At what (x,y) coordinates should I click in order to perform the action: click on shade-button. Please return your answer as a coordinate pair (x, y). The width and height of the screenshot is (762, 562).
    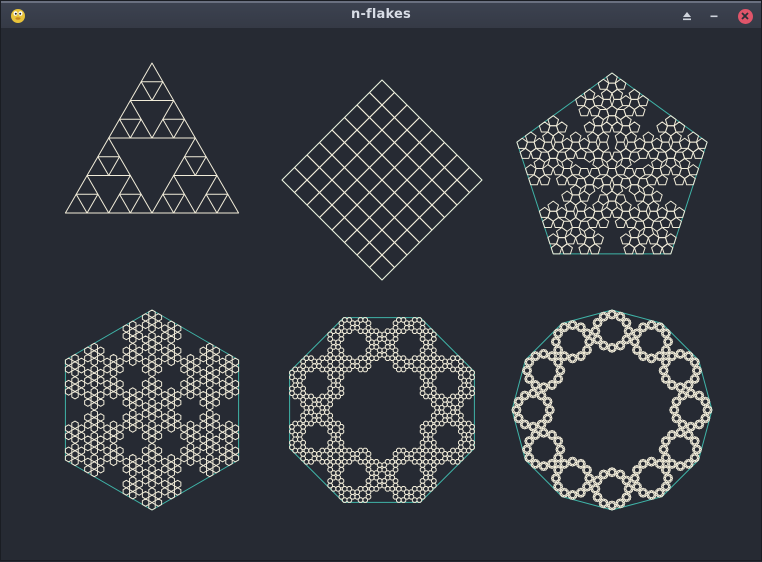
    Looking at the image, I should click on (687, 16).